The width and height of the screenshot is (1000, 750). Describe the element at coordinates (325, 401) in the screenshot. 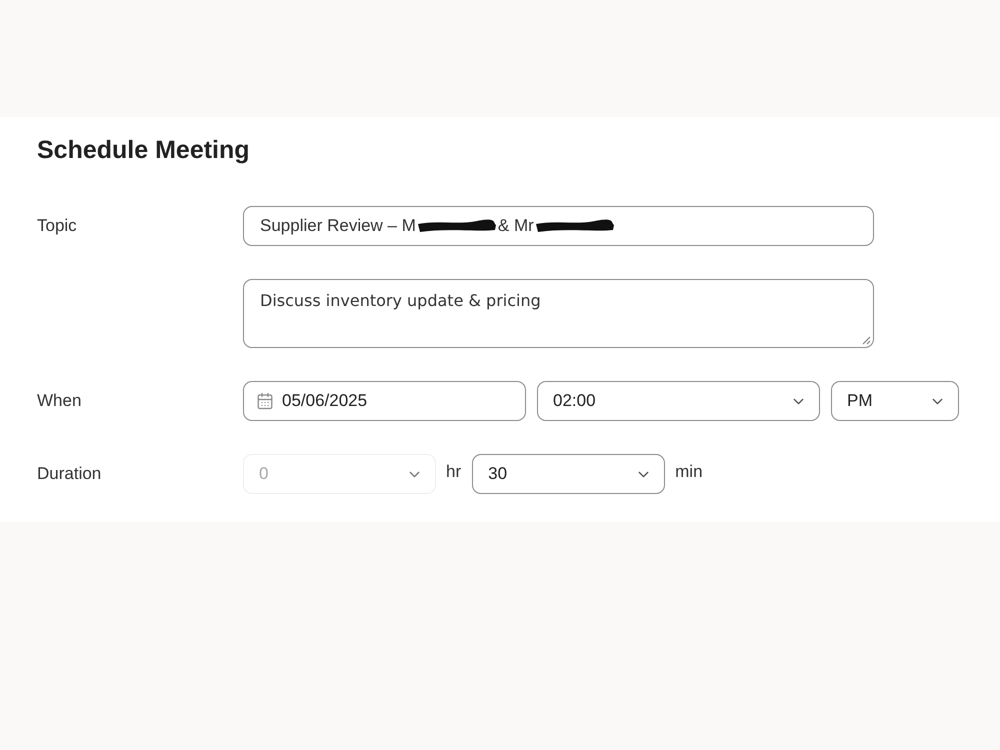

I see `date-value: 05/06/2025` at that location.